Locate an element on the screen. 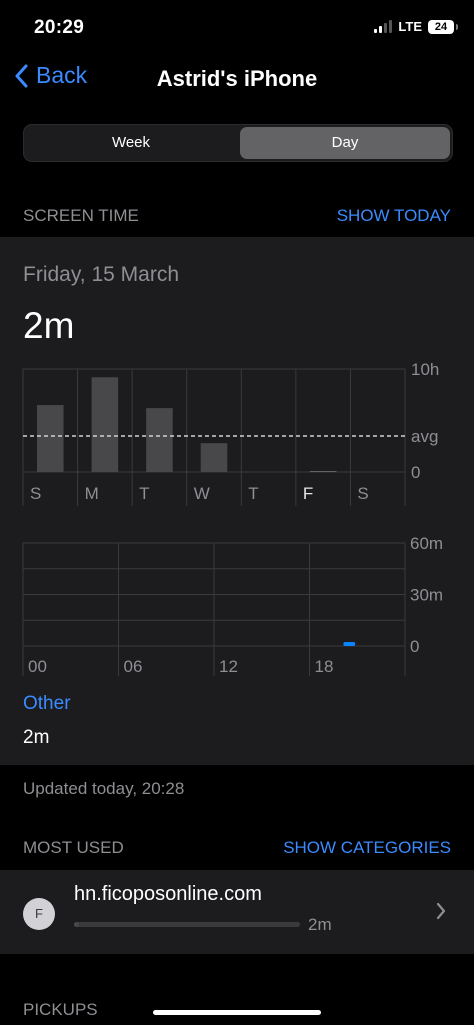  updated-label: Updated today, 20:28 is located at coordinates (104, 788).